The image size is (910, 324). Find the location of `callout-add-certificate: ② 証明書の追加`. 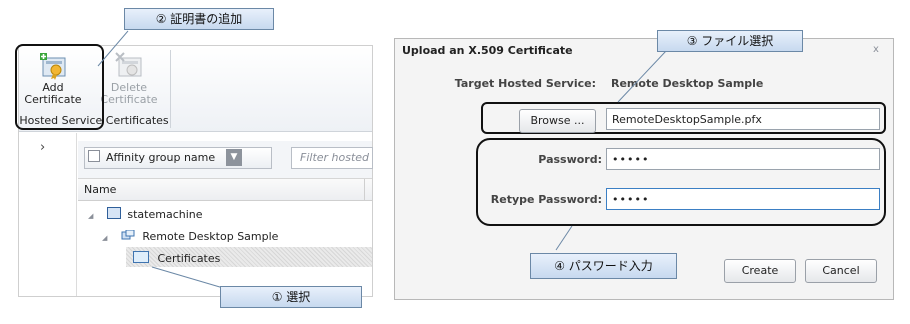

callout-add-certificate: ② 証明書の追加 is located at coordinates (199, 19).